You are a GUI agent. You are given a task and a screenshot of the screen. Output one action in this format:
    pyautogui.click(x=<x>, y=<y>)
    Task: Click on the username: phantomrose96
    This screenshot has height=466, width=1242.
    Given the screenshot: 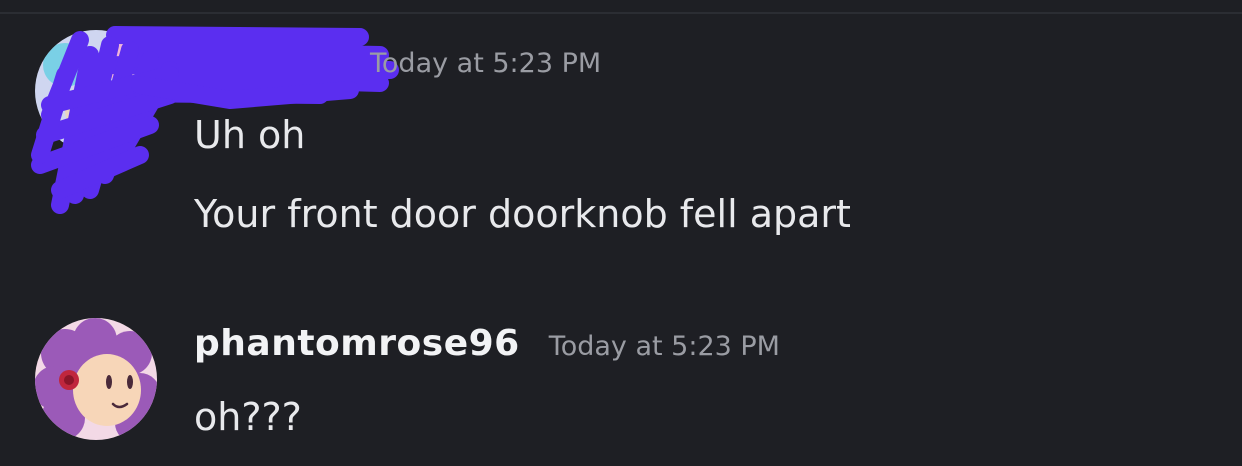 What is the action you would take?
    pyautogui.click(x=357, y=343)
    